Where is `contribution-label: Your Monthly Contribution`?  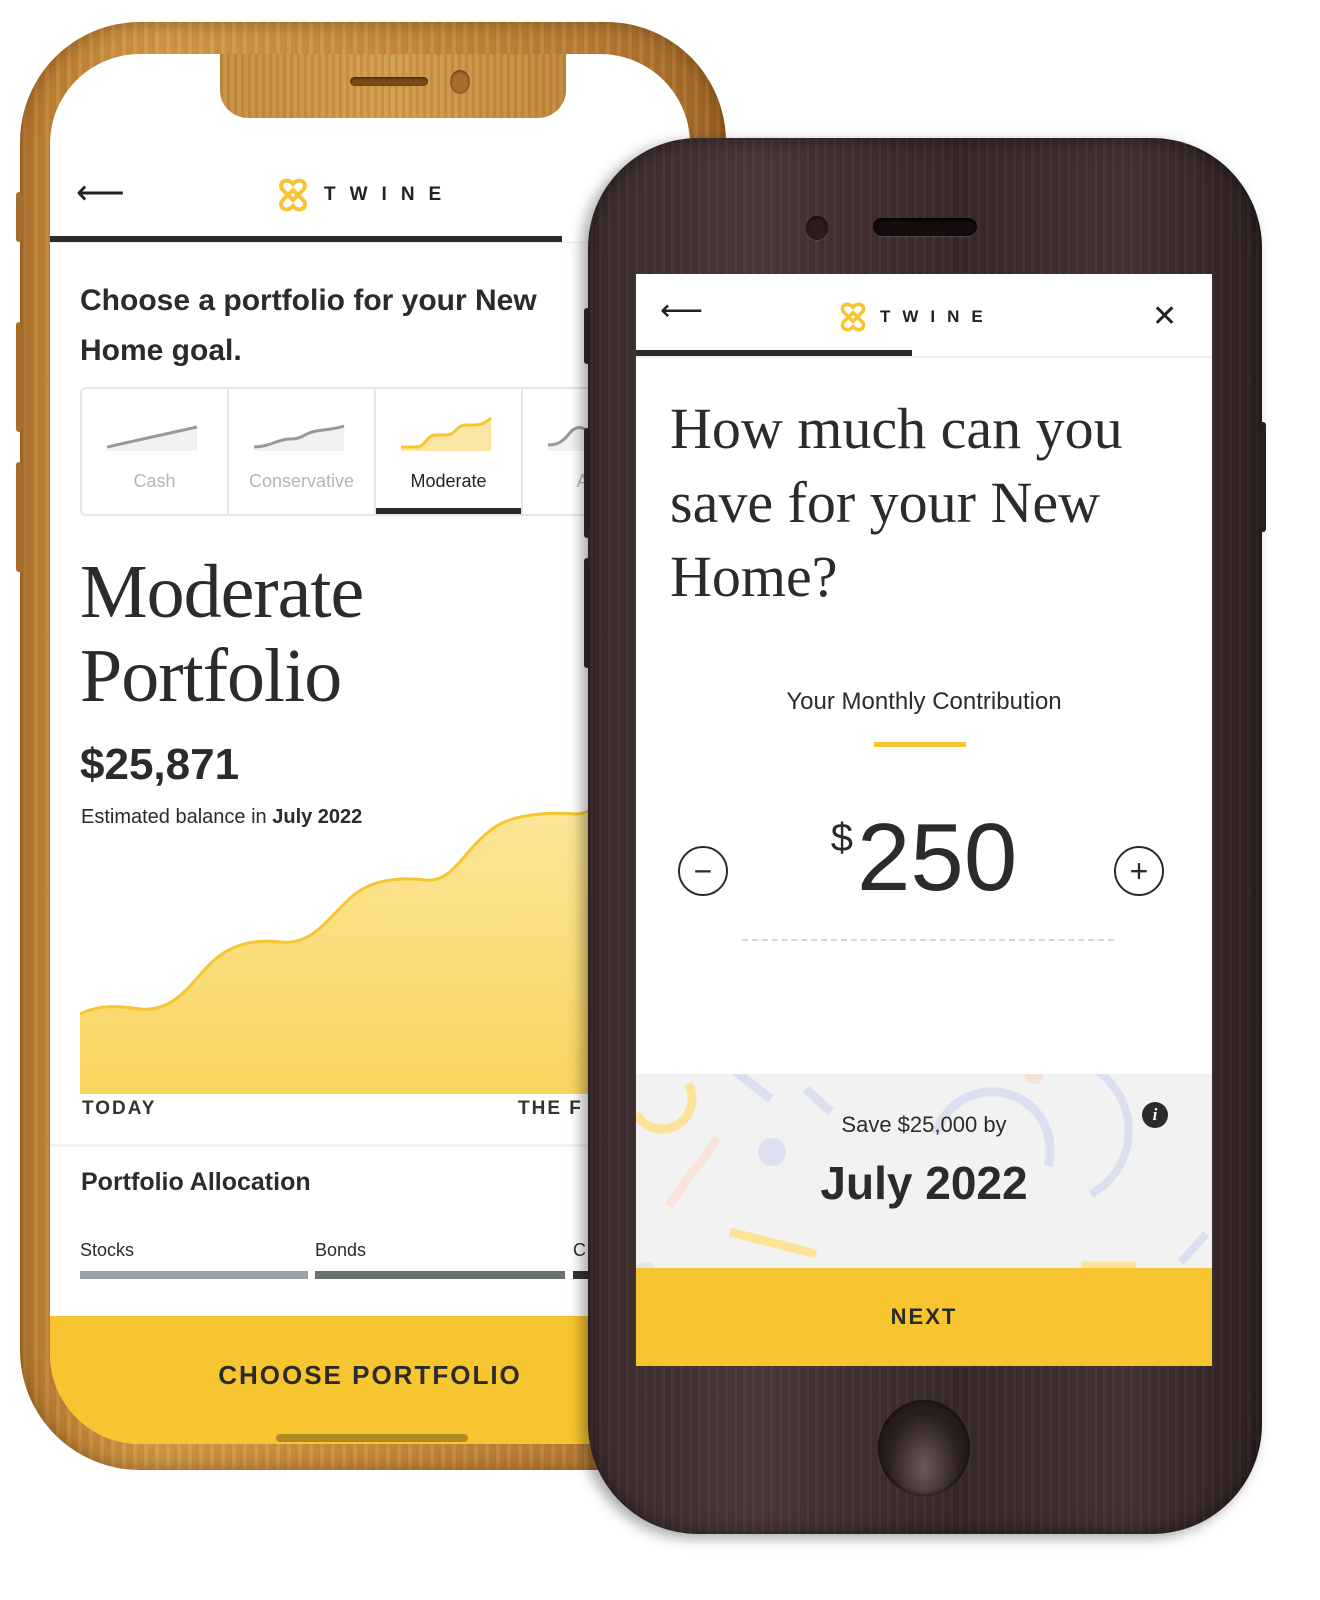 contribution-label: Your Monthly Contribution is located at coordinates (924, 701).